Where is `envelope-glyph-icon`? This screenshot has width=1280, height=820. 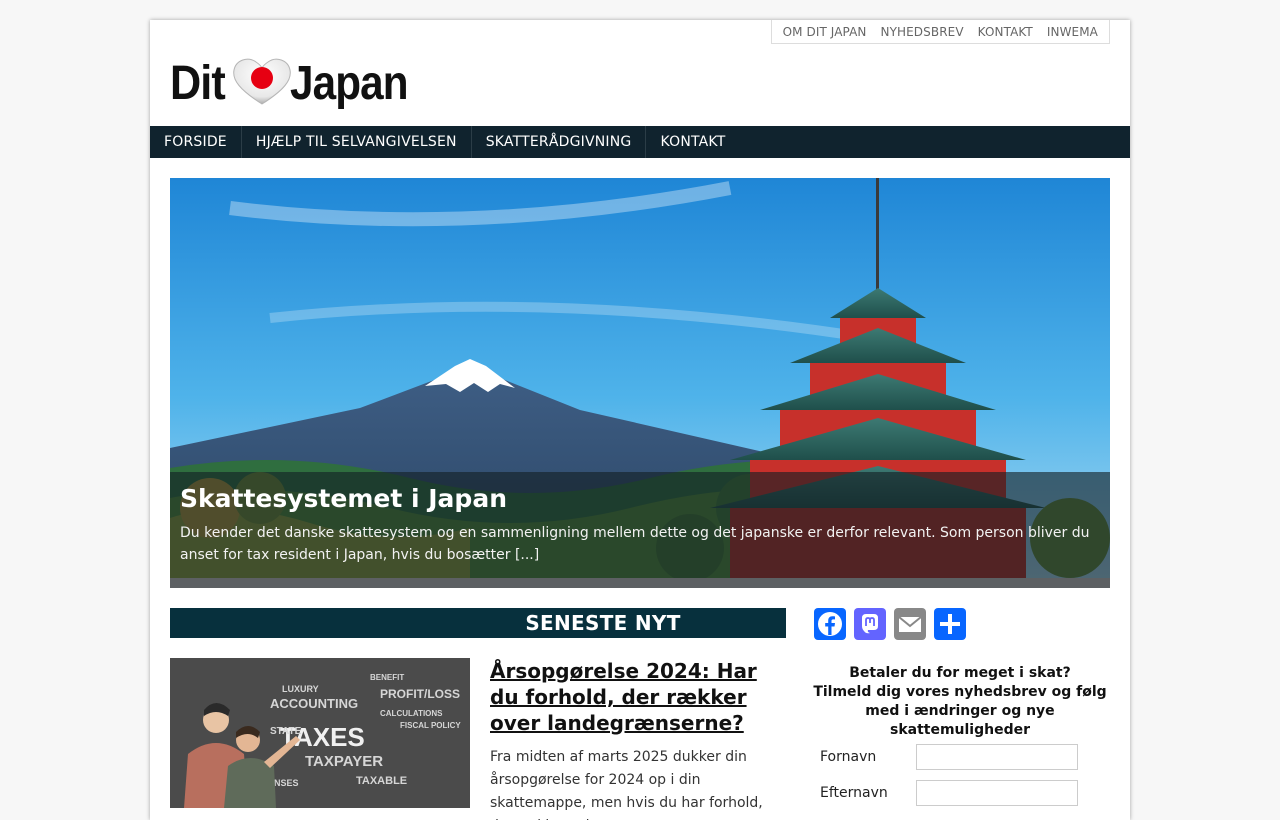
envelope-glyph-icon is located at coordinates (910, 624).